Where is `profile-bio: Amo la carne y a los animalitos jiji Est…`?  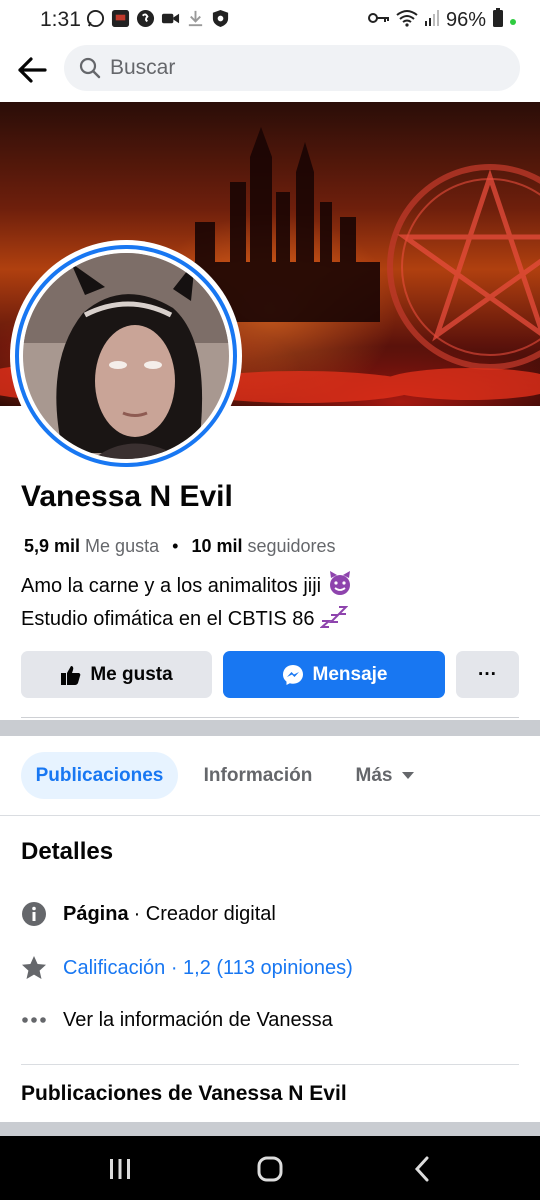 profile-bio: Amo la carne y a los animalitos jiji Est… is located at coordinates (187, 604).